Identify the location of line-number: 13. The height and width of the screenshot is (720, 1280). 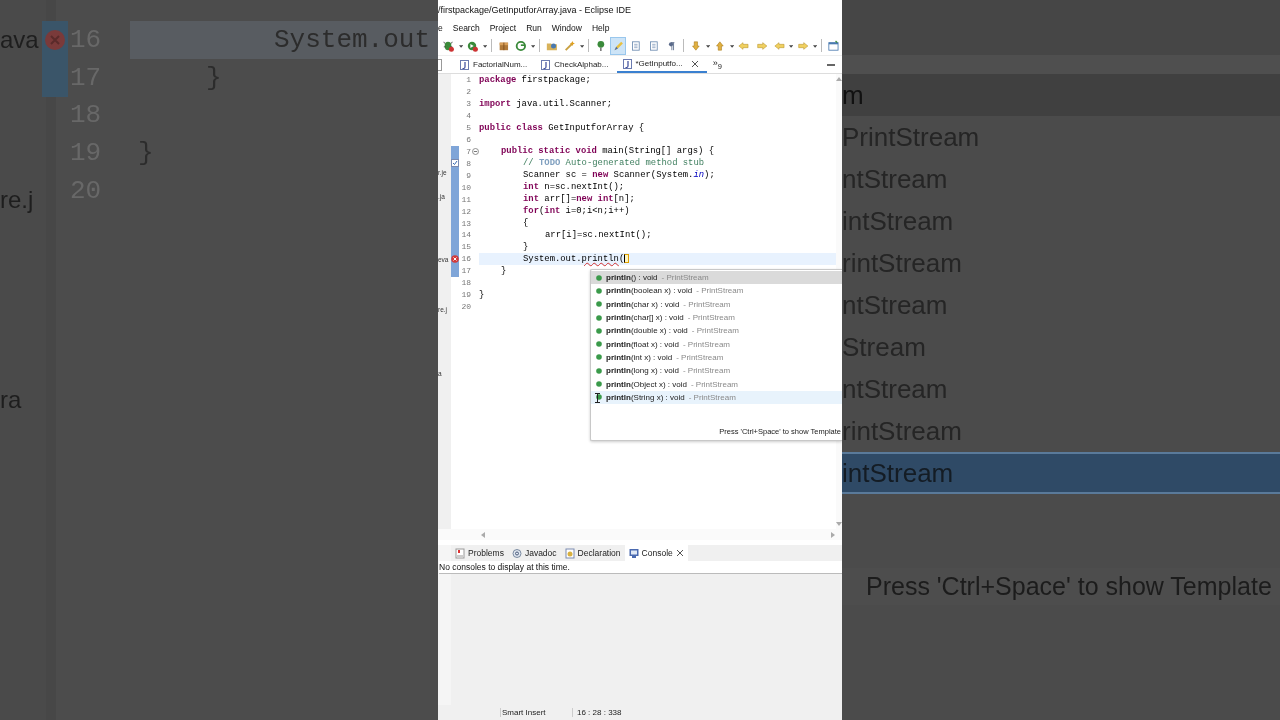
(465, 223).